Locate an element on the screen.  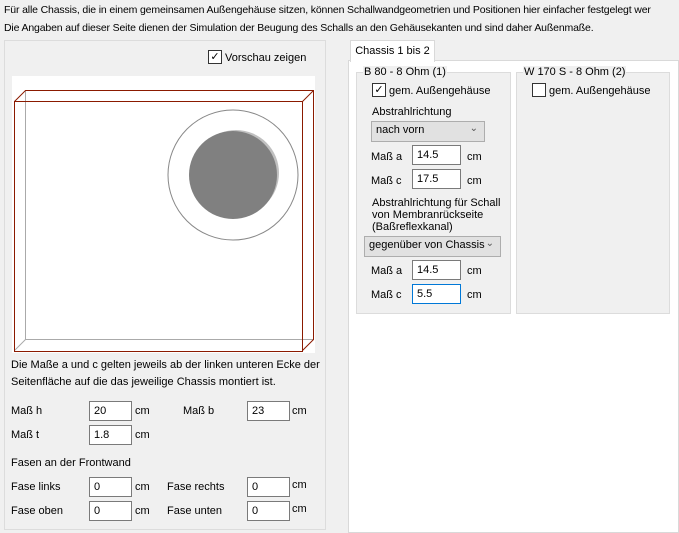
mass-b-label: Maß b is located at coordinates (199, 411).